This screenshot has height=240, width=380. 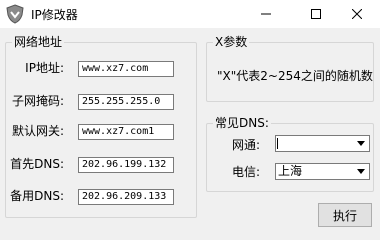 What do you see at coordinates (322, 143) in the screenshot?
I see `netcom-dropdown` at bounding box center [322, 143].